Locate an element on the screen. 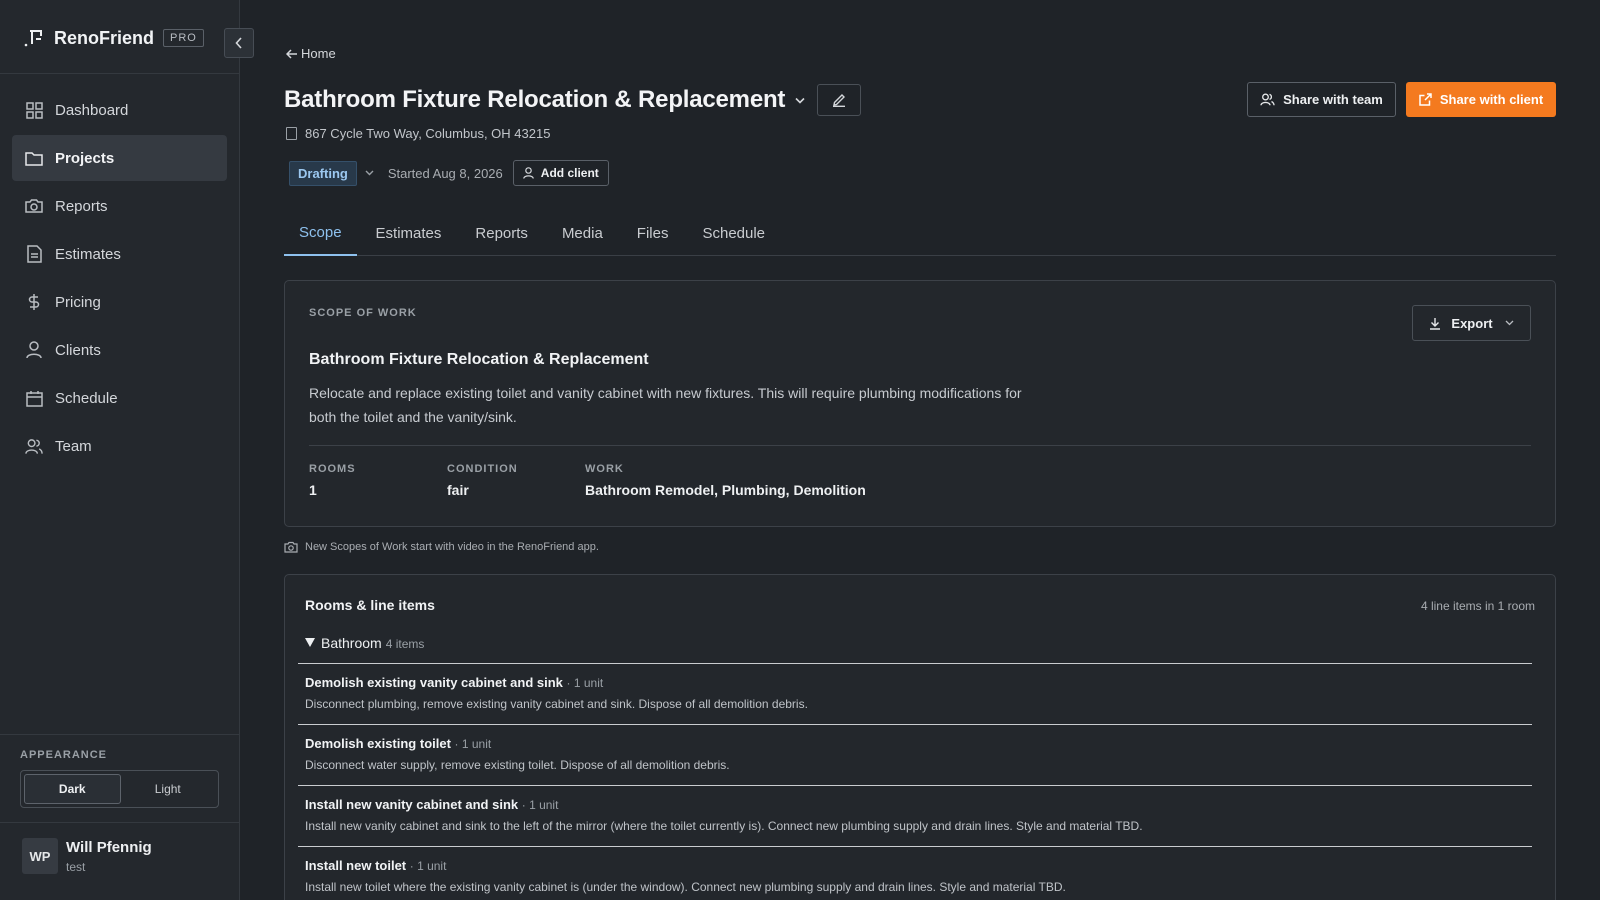  pencil-icon is located at coordinates (839, 100).